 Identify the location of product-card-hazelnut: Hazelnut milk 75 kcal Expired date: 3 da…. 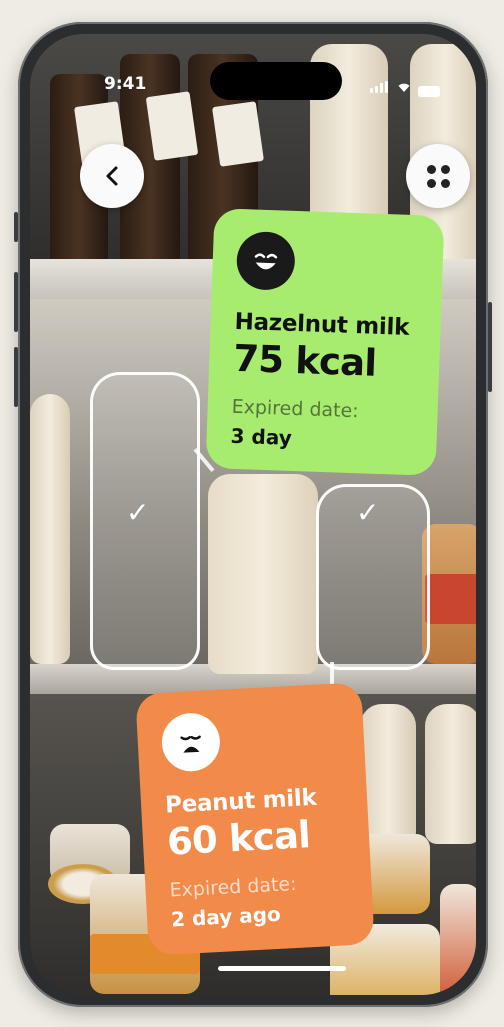
(325, 342).